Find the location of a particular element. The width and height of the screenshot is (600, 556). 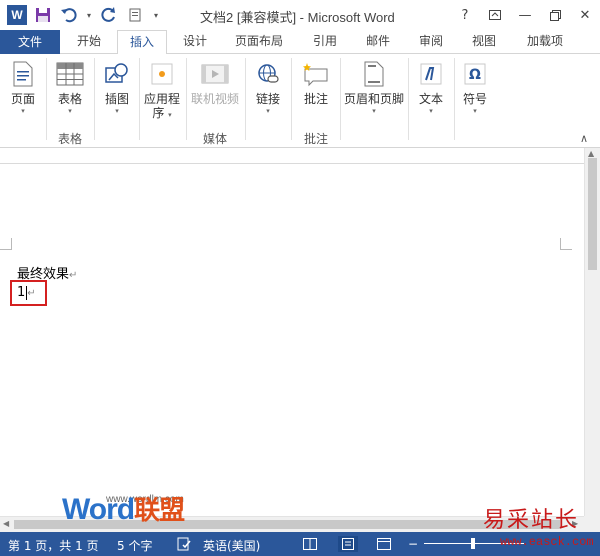

quick-access-toolbar: W ▾ ▾ is located at coordinates (83, 15).